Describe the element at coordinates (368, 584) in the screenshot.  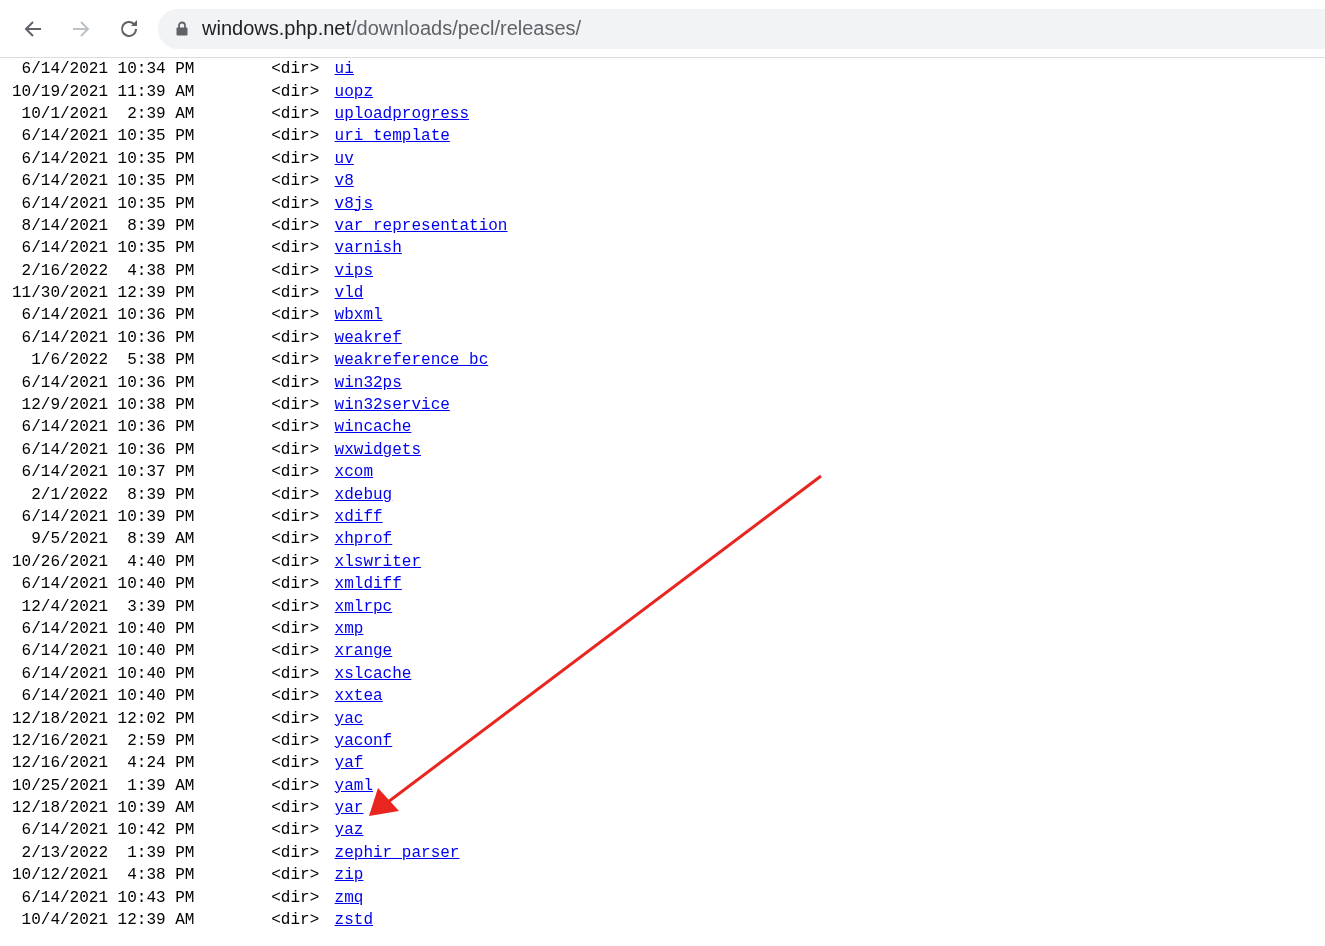
I see `folder-link: xmldiff` at that location.